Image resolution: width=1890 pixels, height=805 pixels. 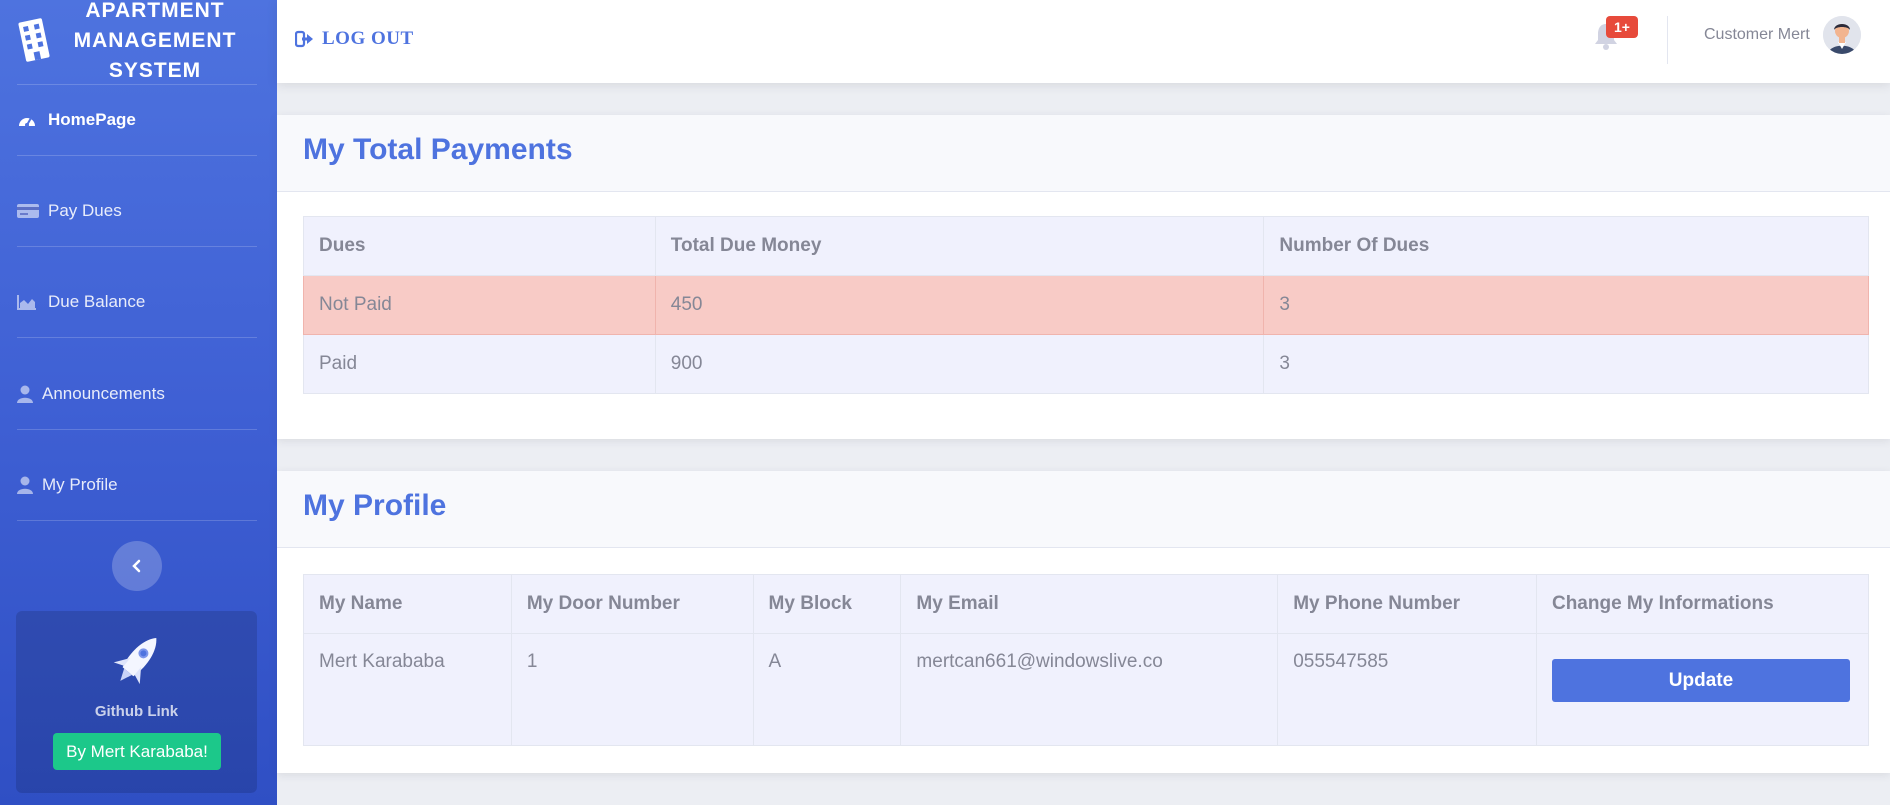 What do you see at coordinates (138, 120) in the screenshot?
I see `sidebar-item-homepage: HomePage` at bounding box center [138, 120].